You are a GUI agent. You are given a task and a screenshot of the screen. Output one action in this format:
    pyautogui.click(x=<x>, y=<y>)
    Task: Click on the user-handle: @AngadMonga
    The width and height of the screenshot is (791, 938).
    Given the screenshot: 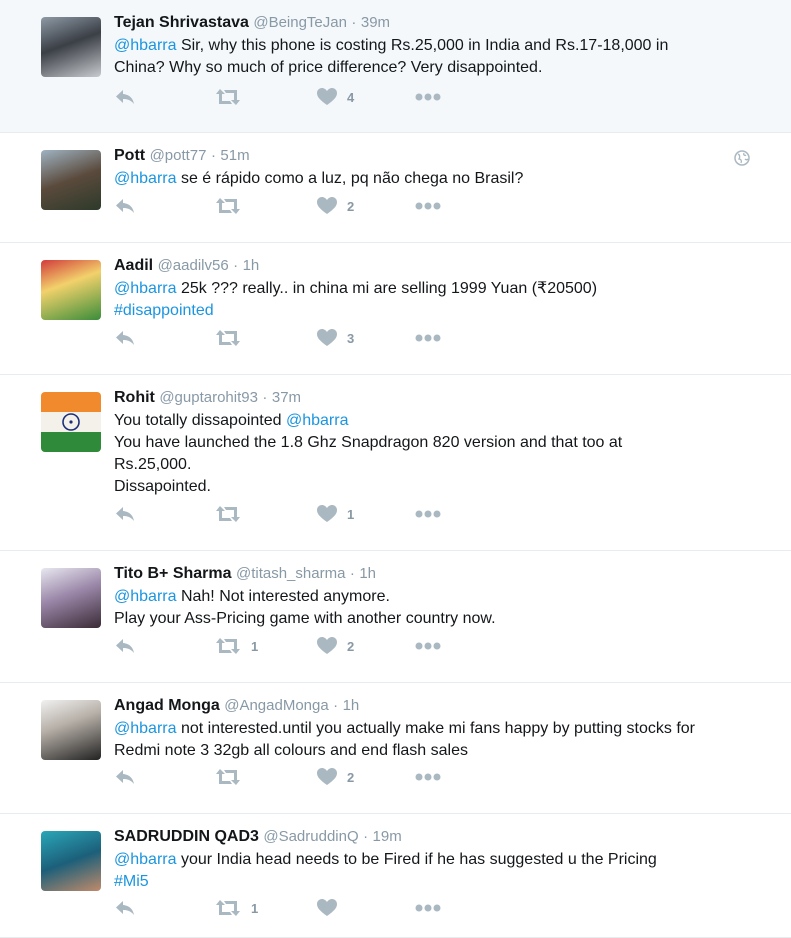 What is the action you would take?
    pyautogui.click(x=276, y=705)
    